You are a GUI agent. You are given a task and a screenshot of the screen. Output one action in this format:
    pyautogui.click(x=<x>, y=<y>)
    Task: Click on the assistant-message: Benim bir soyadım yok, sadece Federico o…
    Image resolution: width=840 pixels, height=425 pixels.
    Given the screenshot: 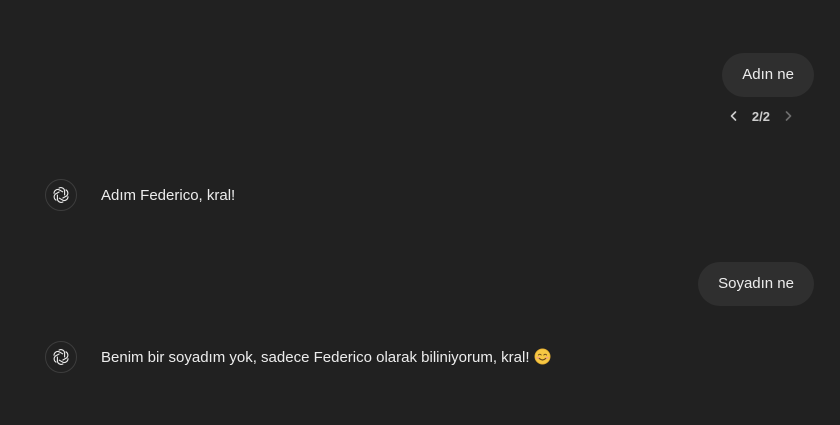 What is the action you would take?
    pyautogui.click(x=298, y=357)
    